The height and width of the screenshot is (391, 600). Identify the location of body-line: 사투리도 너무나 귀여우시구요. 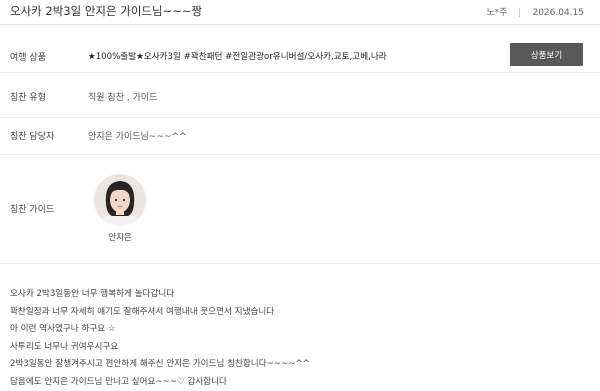
(160, 348).